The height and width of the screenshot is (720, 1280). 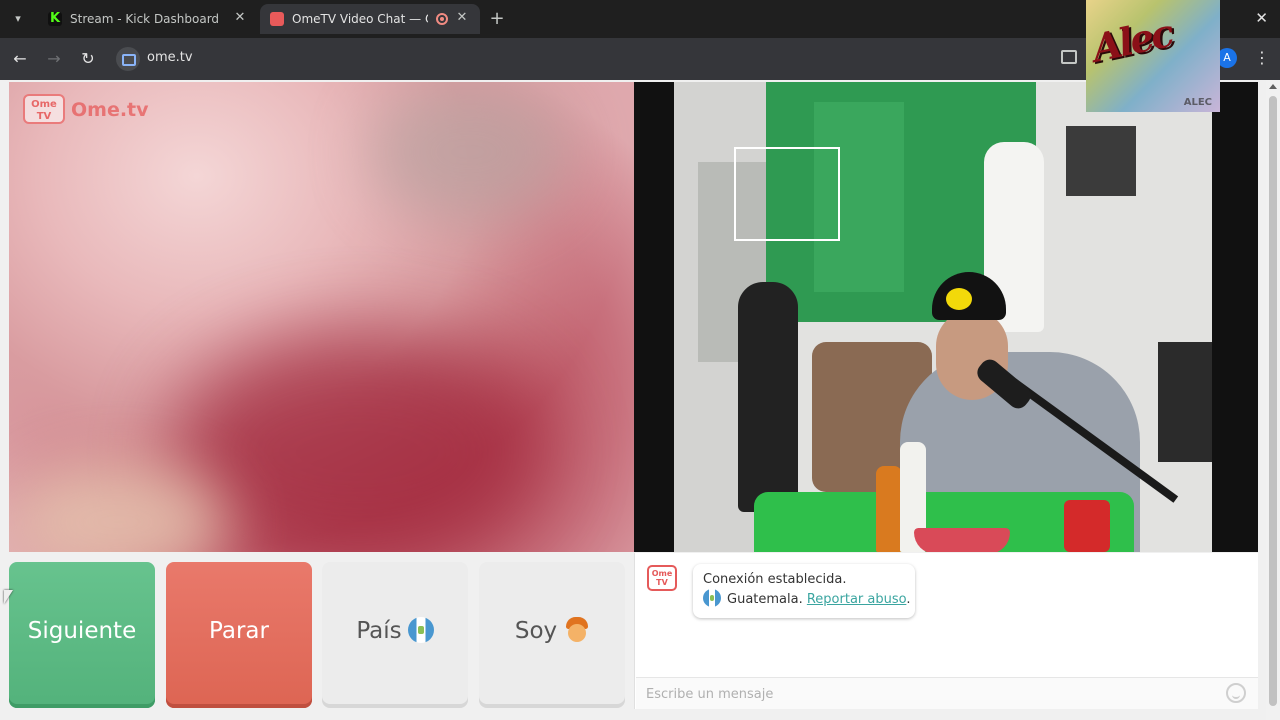 What do you see at coordinates (20, 59) in the screenshot?
I see `back-button: ←` at bounding box center [20, 59].